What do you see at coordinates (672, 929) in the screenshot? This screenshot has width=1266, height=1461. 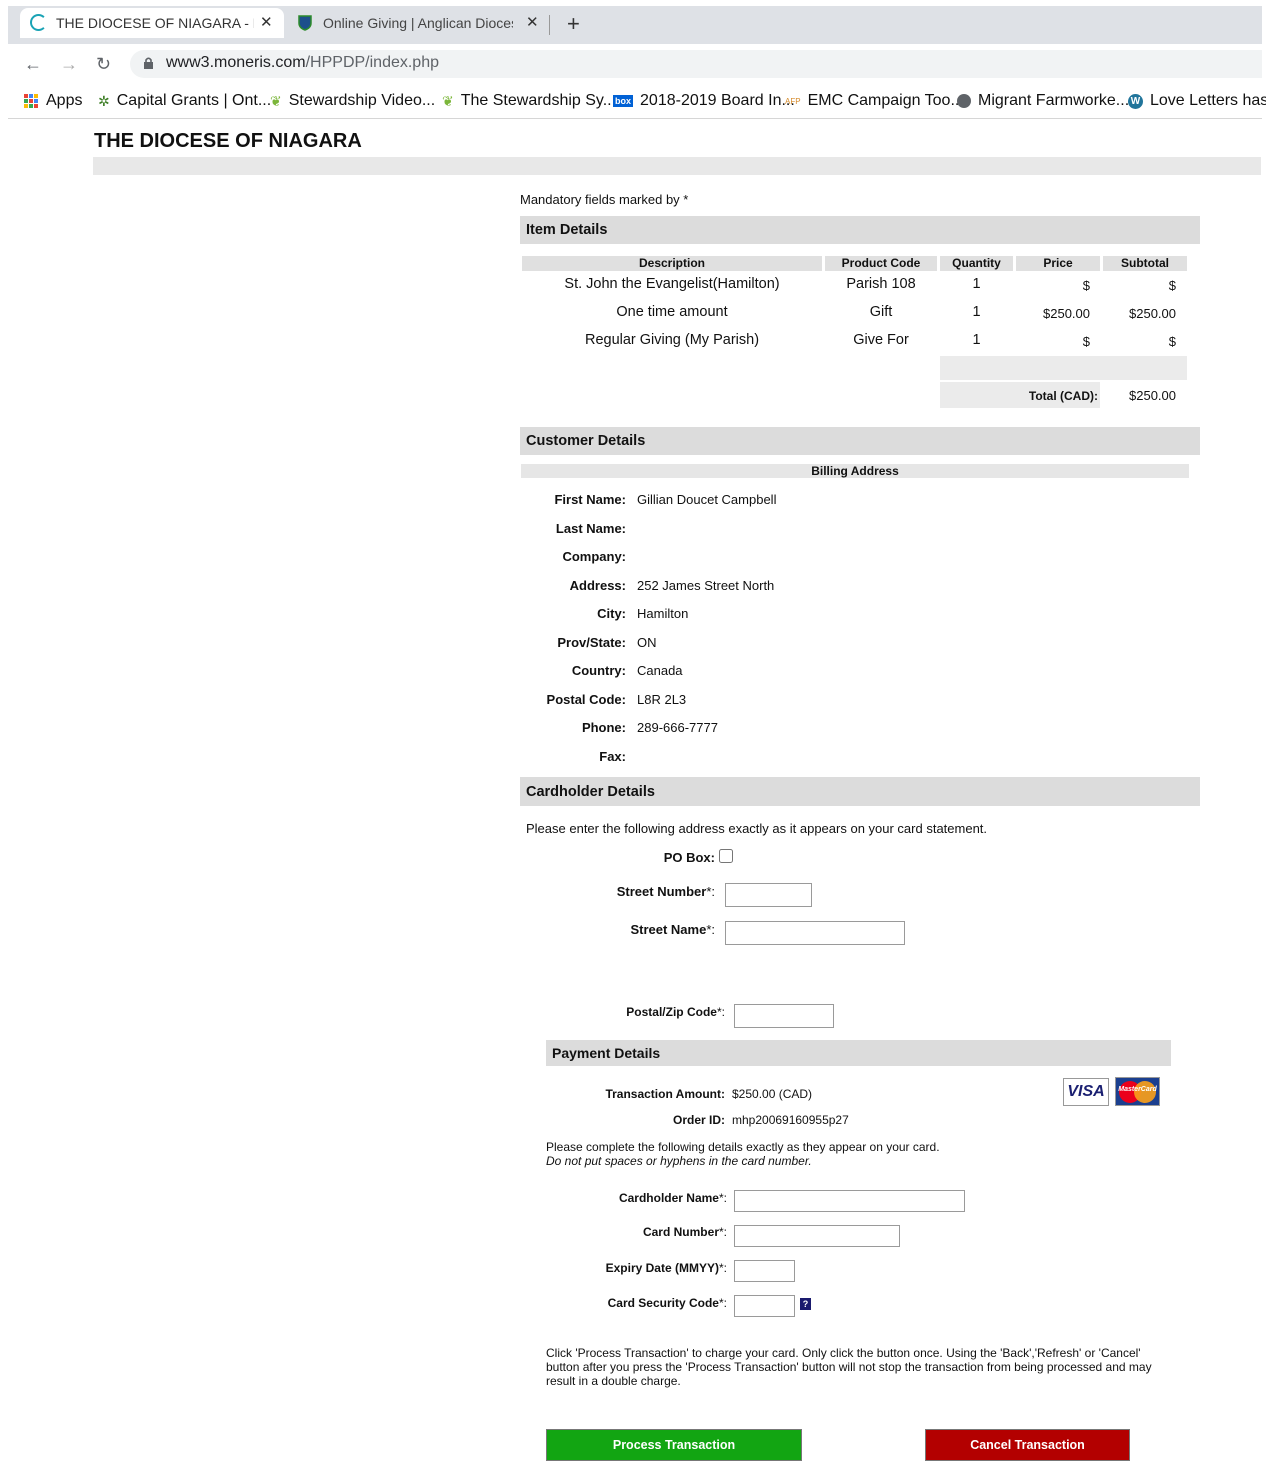 I see `street-name-label: Street Name*:` at bounding box center [672, 929].